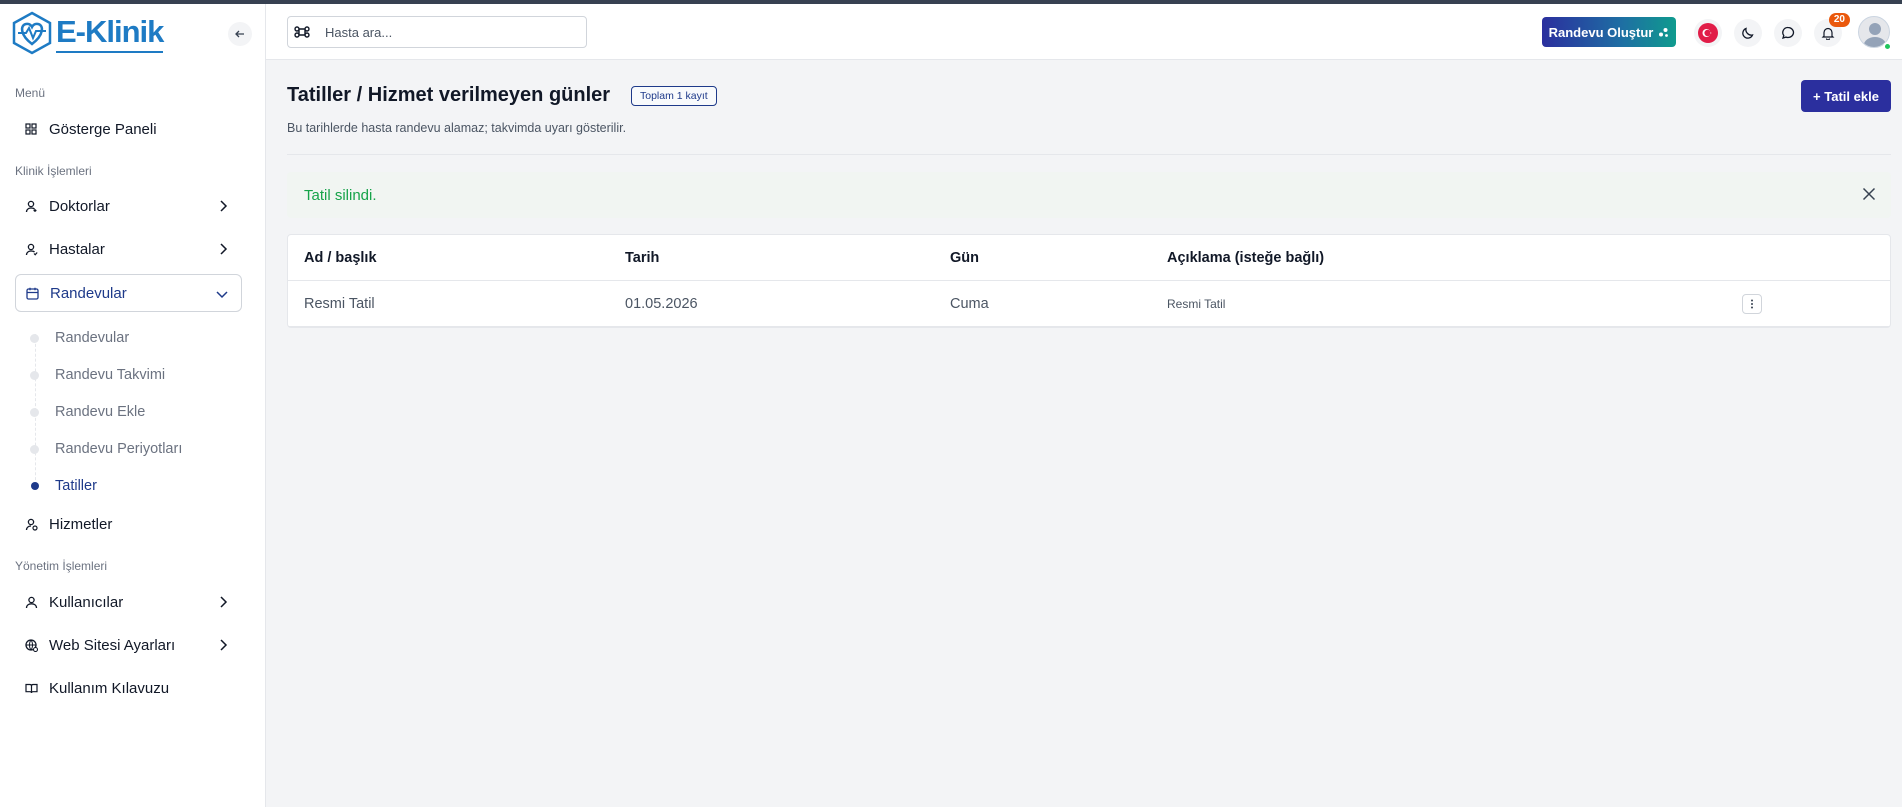 The height and width of the screenshot is (807, 1902). I want to click on sidebar-item-website-settings: Web Sitesi Ayarları, so click(128, 645).